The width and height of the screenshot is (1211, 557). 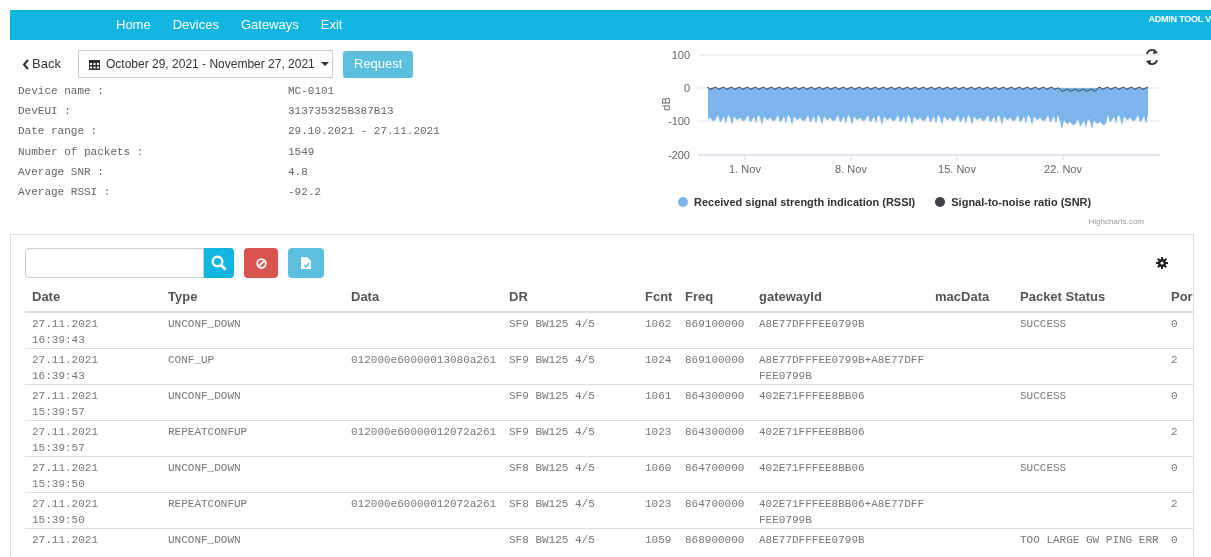 What do you see at coordinates (311, 91) in the screenshot?
I see `info-value: MC-0101` at bounding box center [311, 91].